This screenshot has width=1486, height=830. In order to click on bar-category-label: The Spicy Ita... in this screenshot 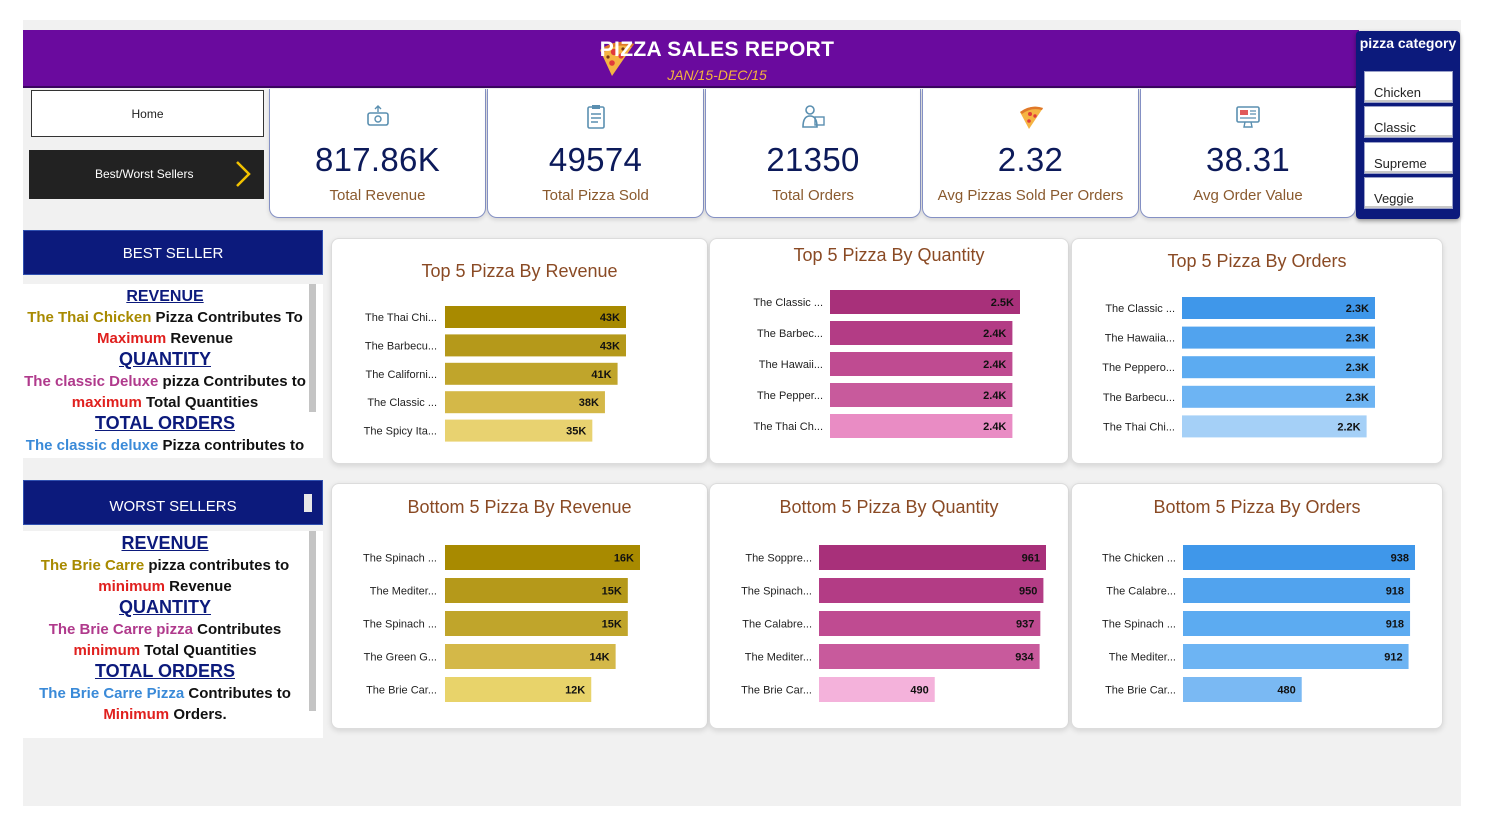, I will do `click(400, 432)`.